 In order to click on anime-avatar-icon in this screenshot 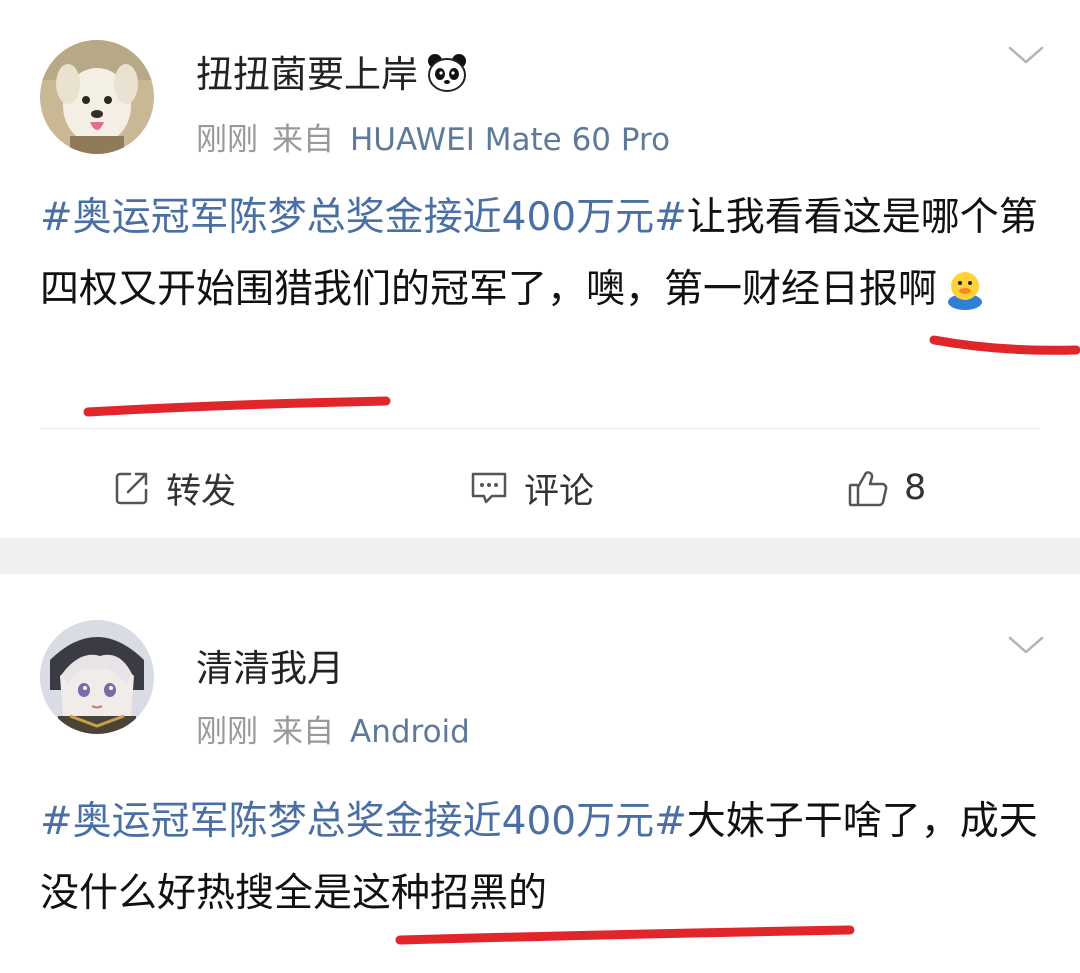, I will do `click(97, 677)`.